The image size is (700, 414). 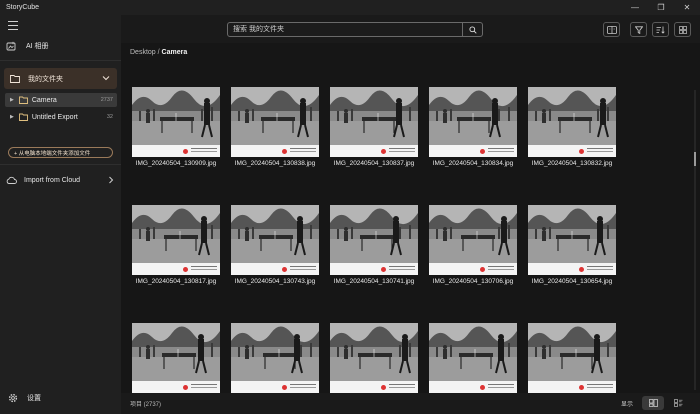 What do you see at coordinates (473, 281) in the screenshot?
I see `photo-filename: IMG_20240504_130706.jpg` at bounding box center [473, 281].